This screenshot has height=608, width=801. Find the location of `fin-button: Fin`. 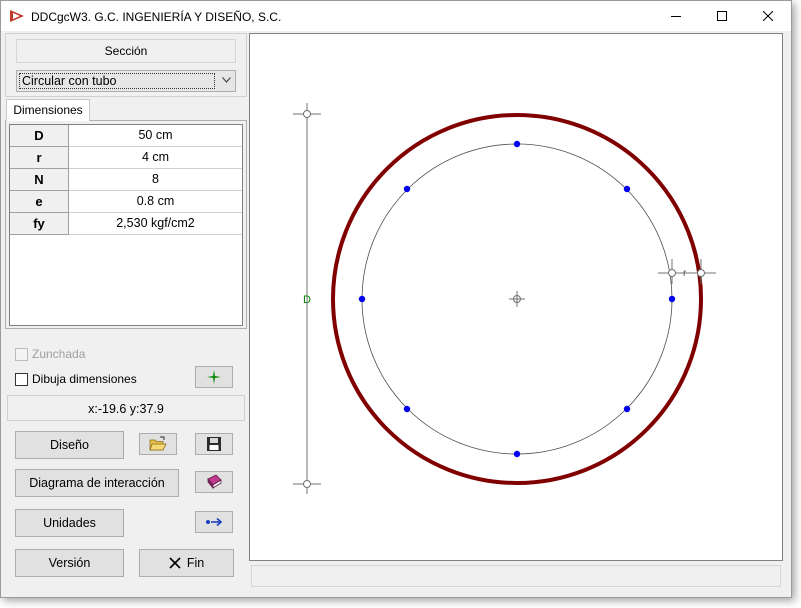

fin-button: Fin is located at coordinates (186, 563).